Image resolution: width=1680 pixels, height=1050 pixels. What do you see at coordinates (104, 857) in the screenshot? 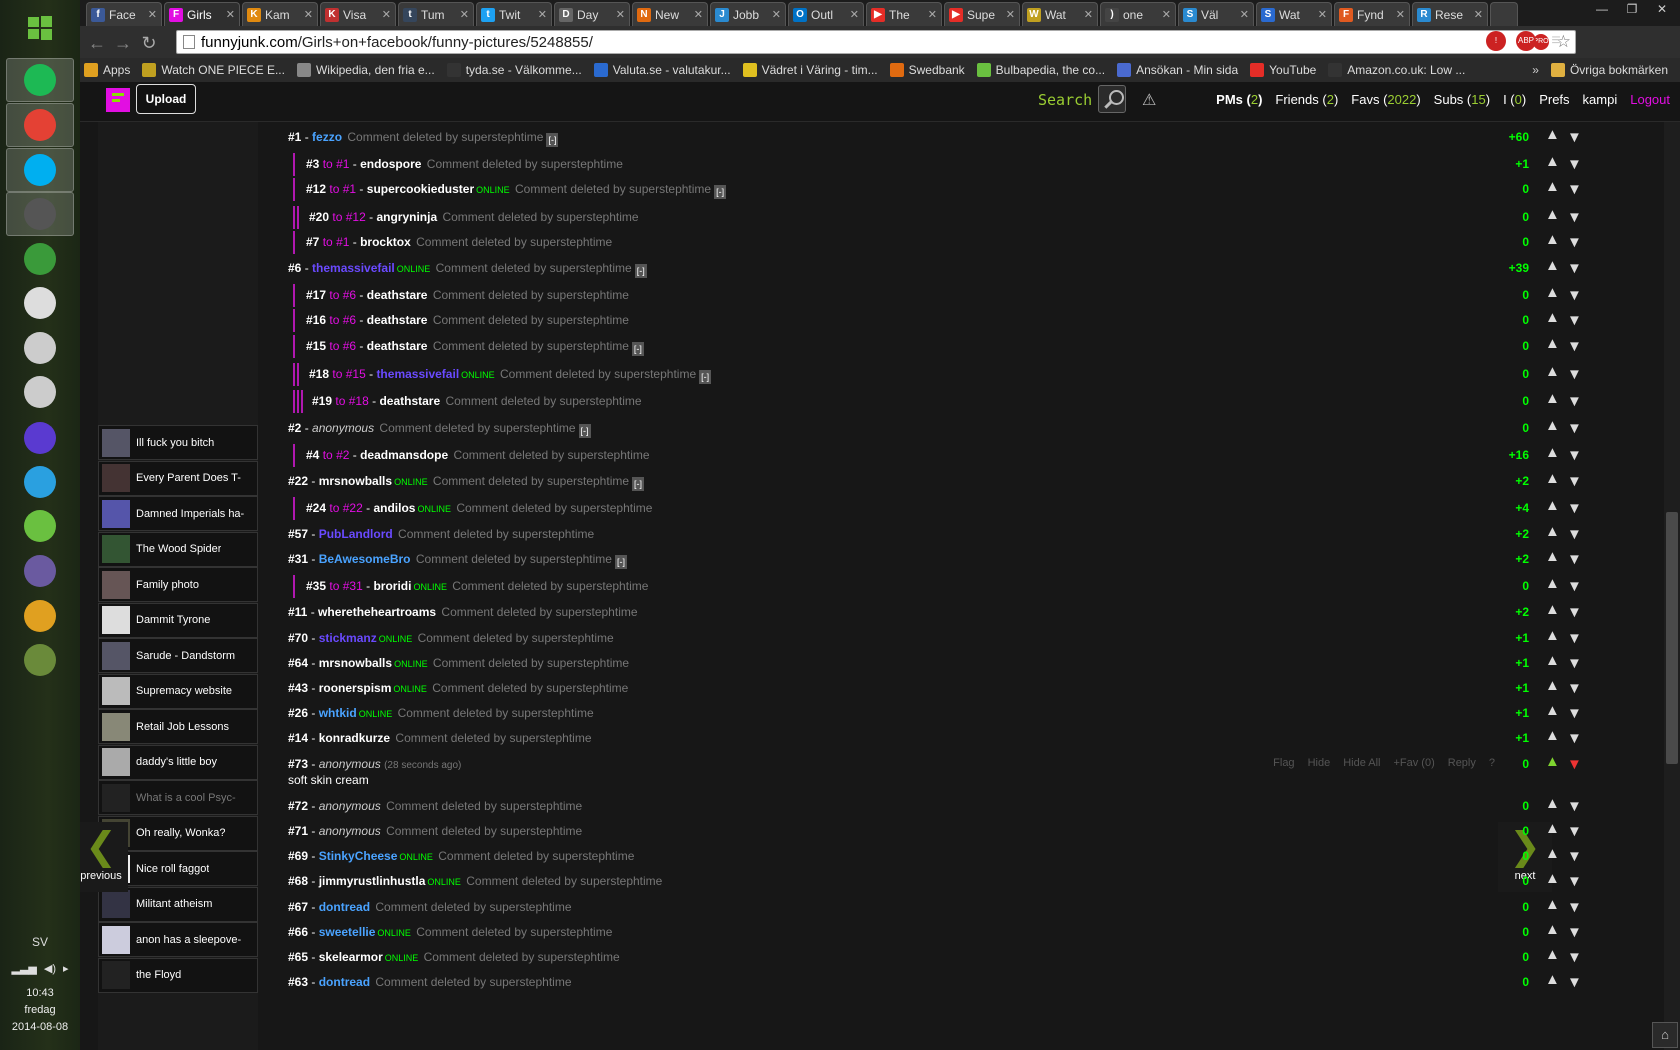
I see `previous-button: ❮ previous` at bounding box center [104, 857].